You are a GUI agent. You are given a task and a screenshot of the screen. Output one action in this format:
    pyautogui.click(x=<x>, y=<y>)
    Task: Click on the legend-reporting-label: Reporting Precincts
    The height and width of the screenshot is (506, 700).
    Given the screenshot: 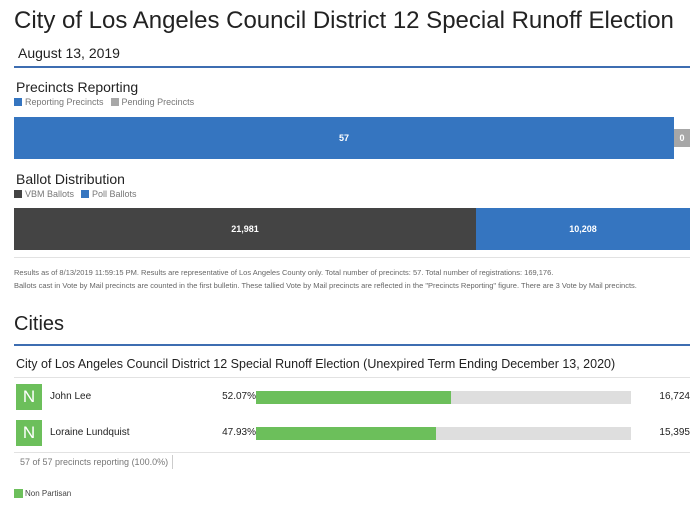 What is the action you would take?
    pyautogui.click(x=64, y=102)
    